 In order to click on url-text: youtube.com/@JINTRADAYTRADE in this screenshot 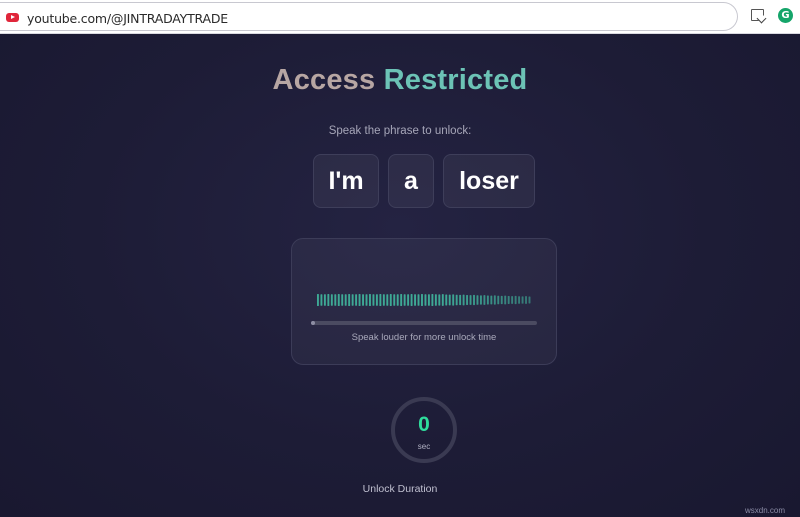, I will do `click(127, 18)`.